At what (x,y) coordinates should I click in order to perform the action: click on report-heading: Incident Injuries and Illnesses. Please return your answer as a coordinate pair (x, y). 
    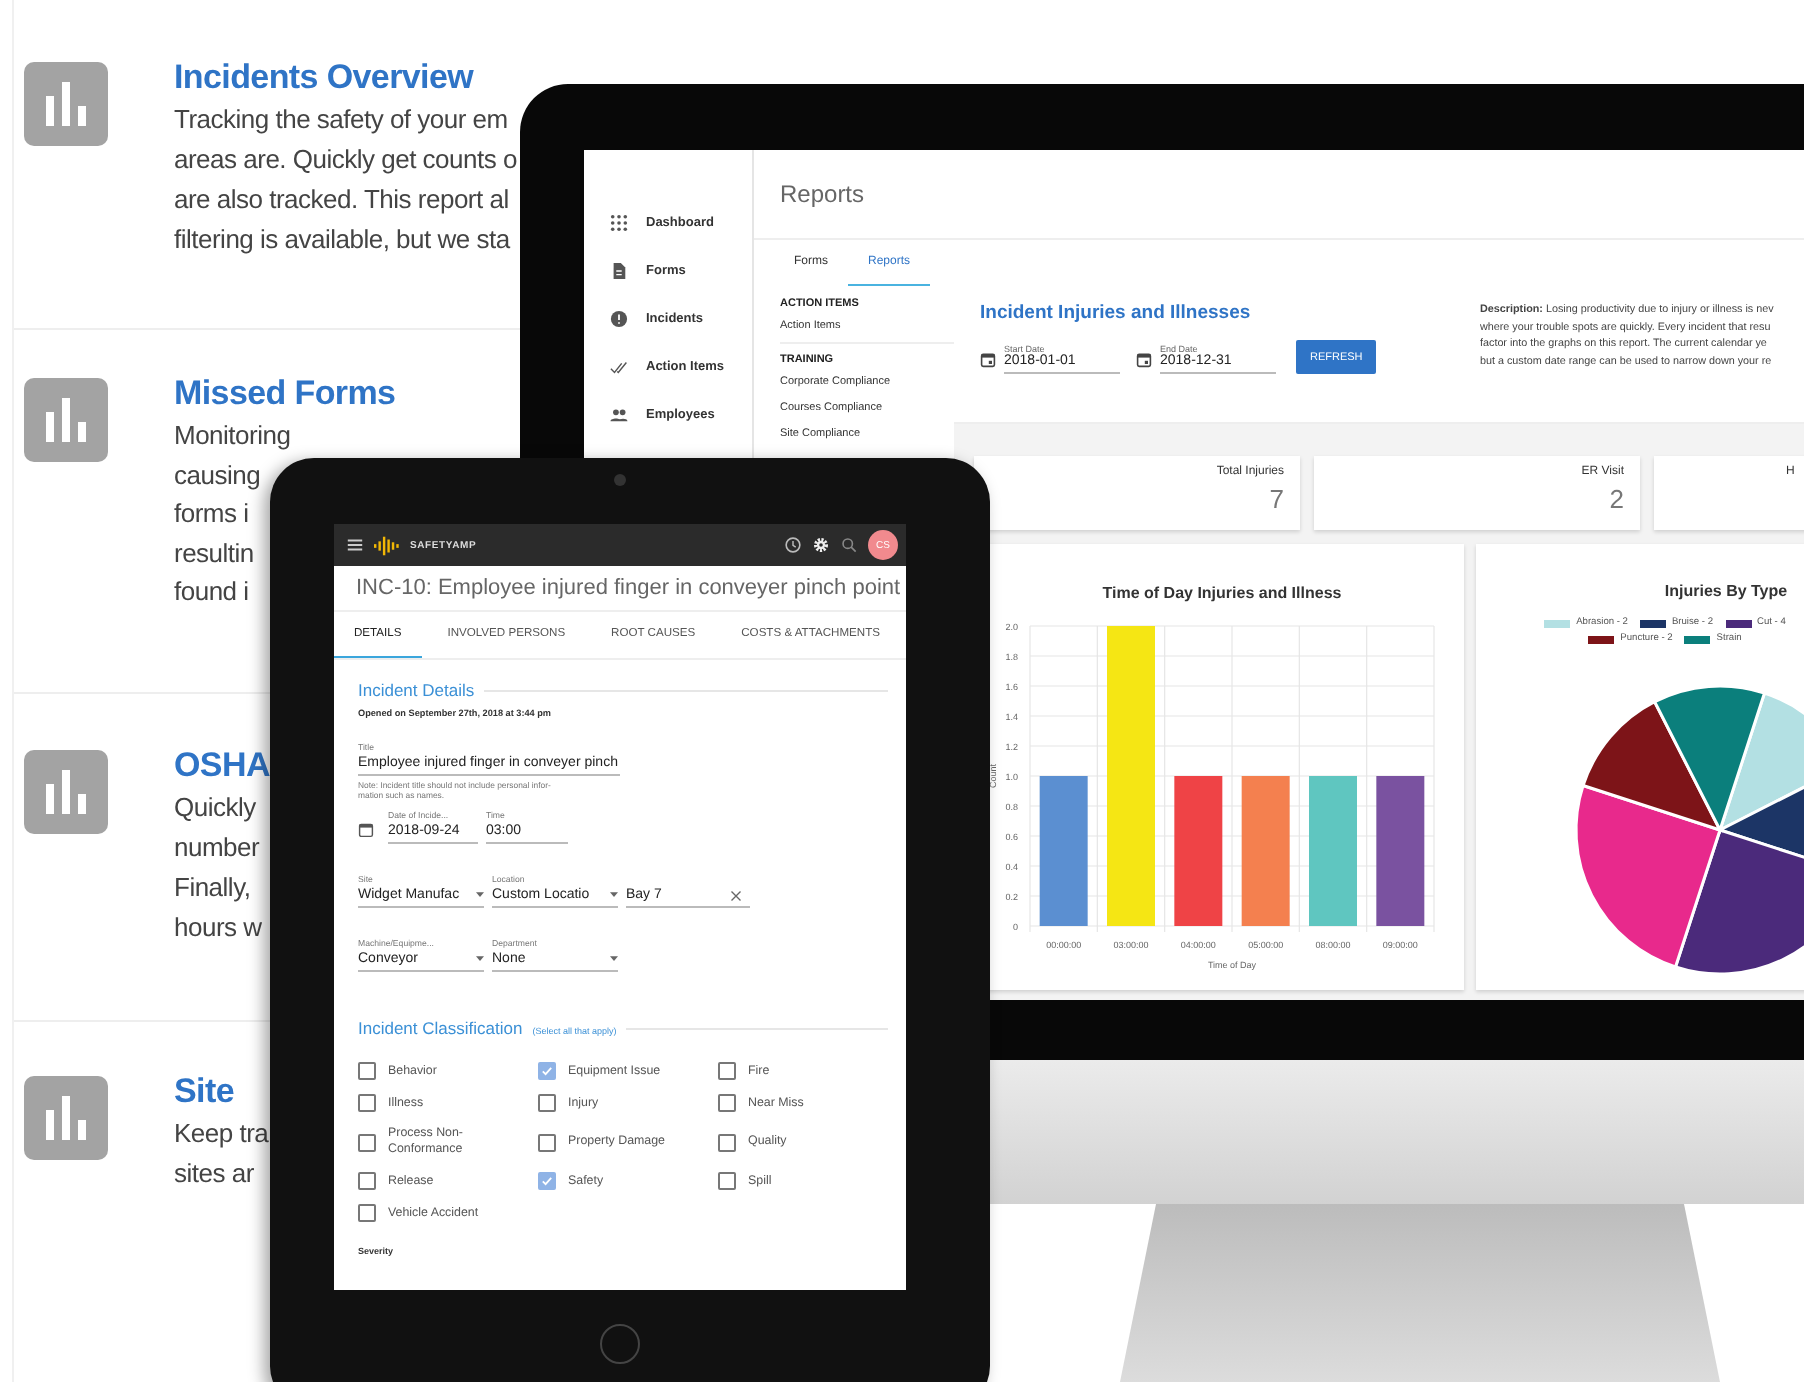
    Looking at the image, I should click on (1116, 313).